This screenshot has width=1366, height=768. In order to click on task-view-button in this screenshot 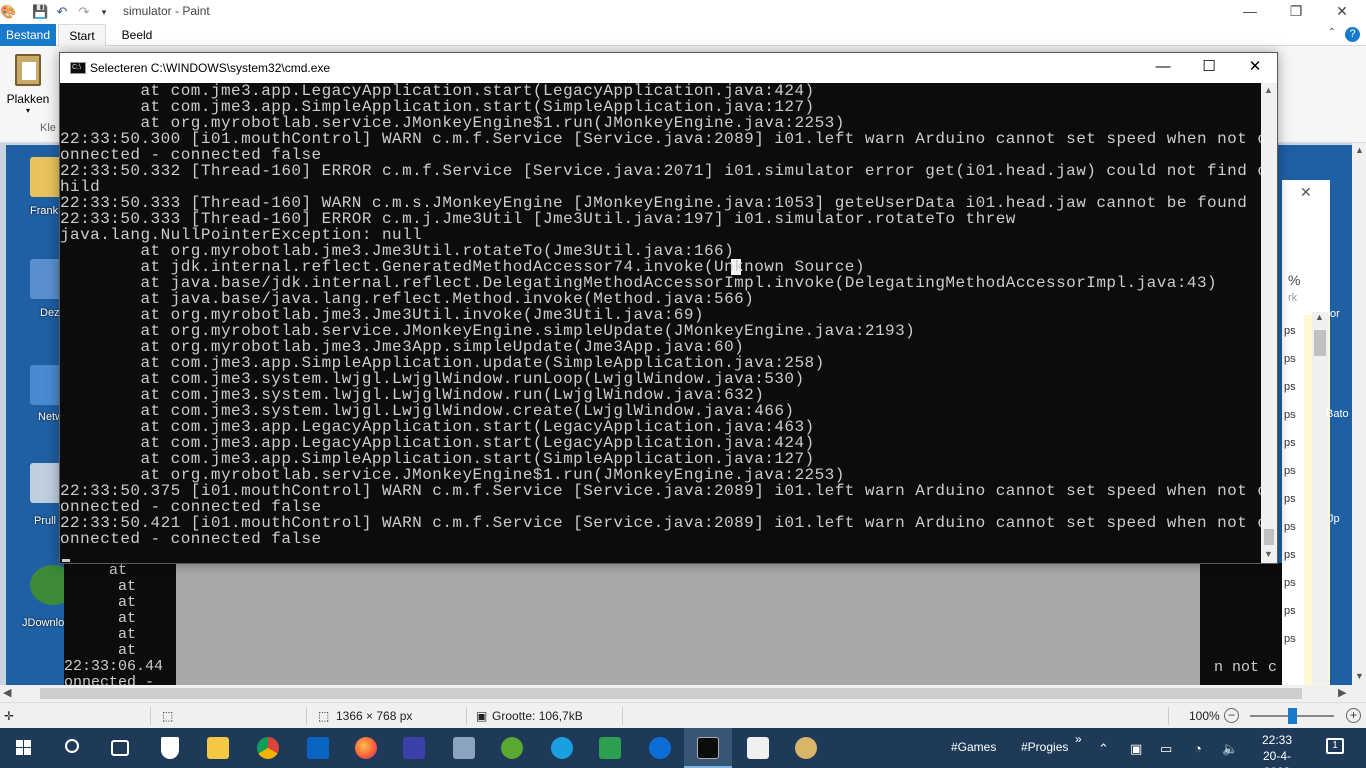, I will do `click(120, 748)`.